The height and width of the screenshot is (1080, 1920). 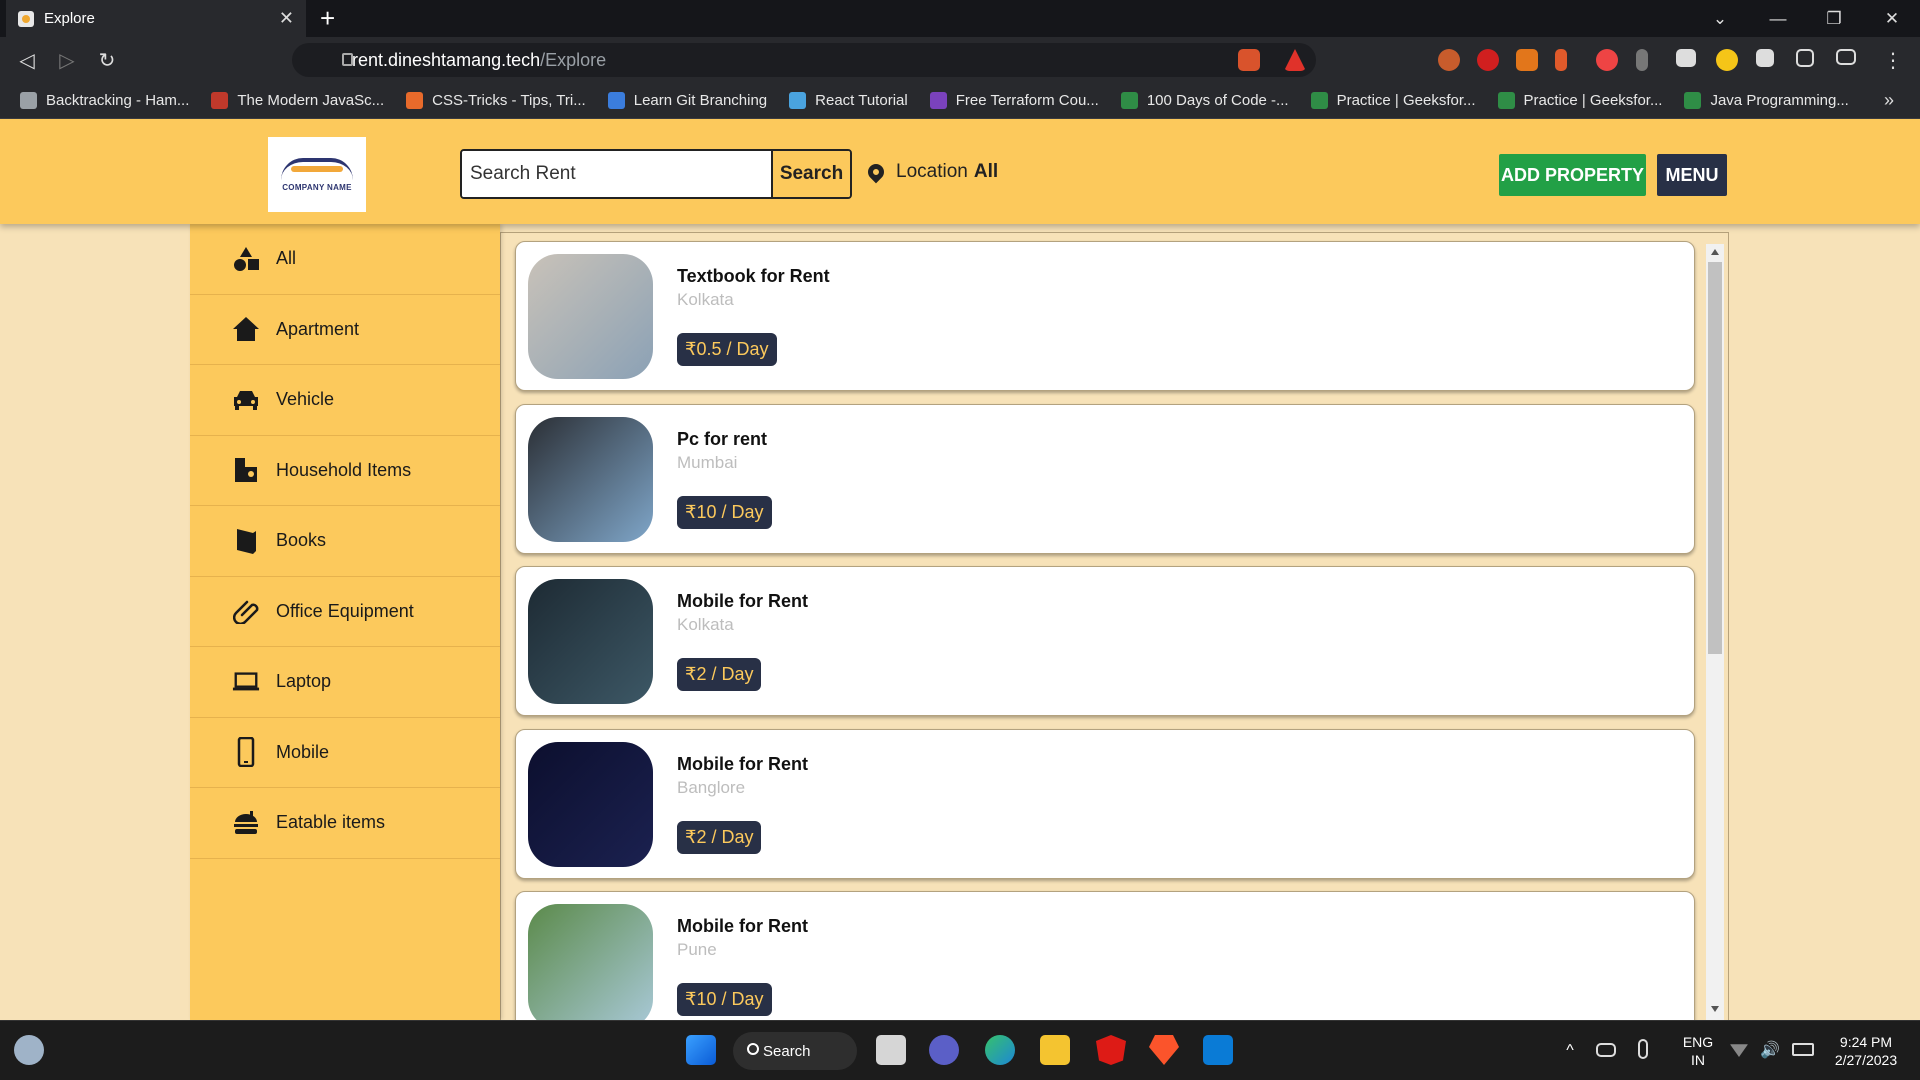 I want to click on category-label: Vehicle, so click(x=305, y=399).